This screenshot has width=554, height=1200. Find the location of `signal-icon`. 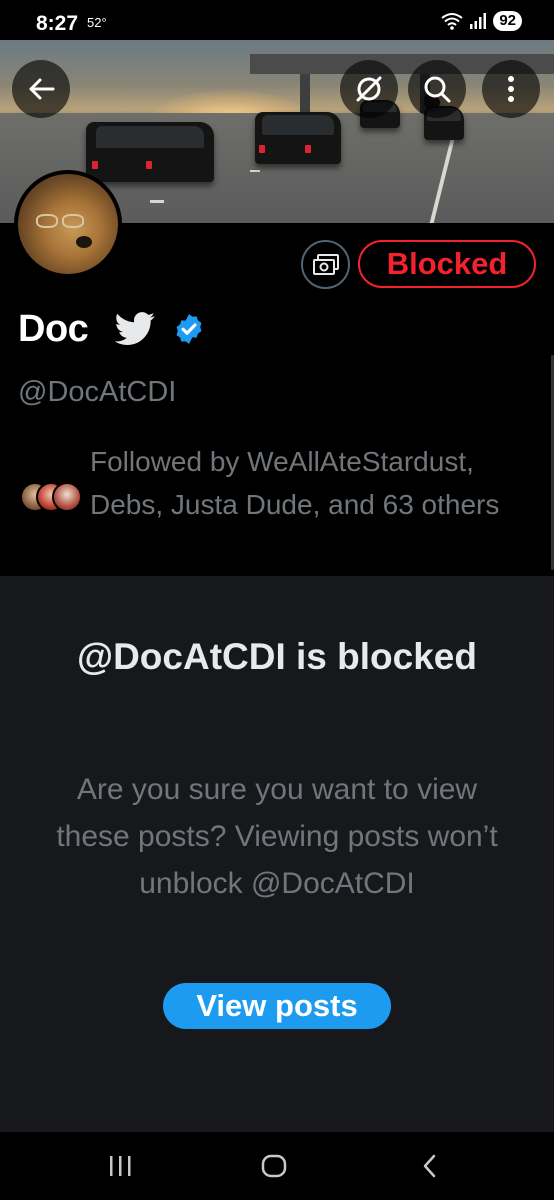

signal-icon is located at coordinates (478, 21).